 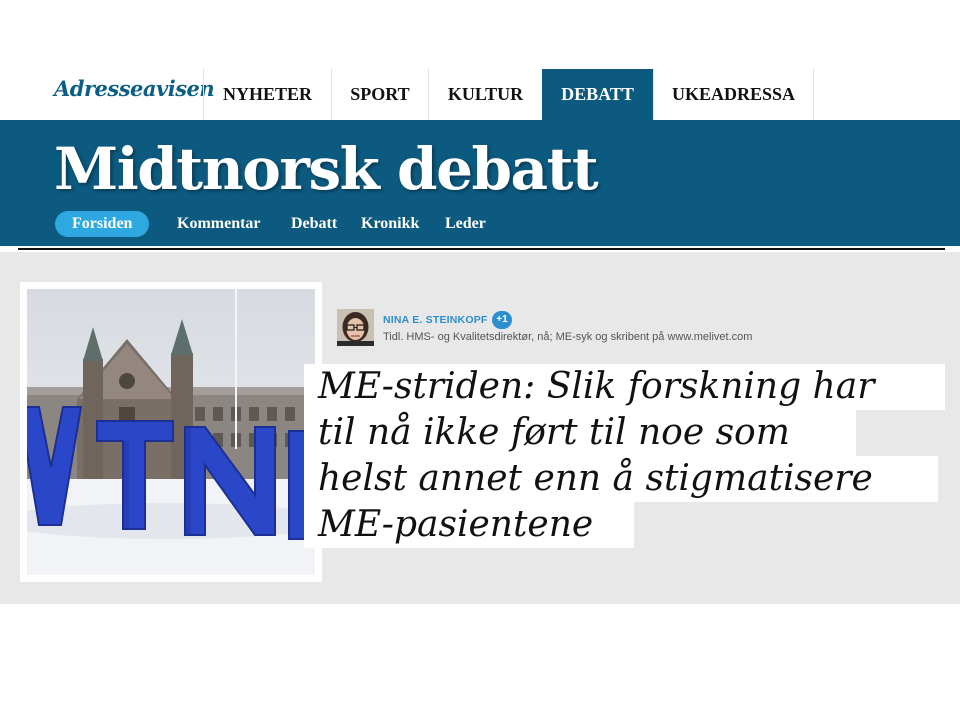 What do you see at coordinates (621, 479) in the screenshot?
I see `headline-line-3: helst annet enn å stigmatisere` at bounding box center [621, 479].